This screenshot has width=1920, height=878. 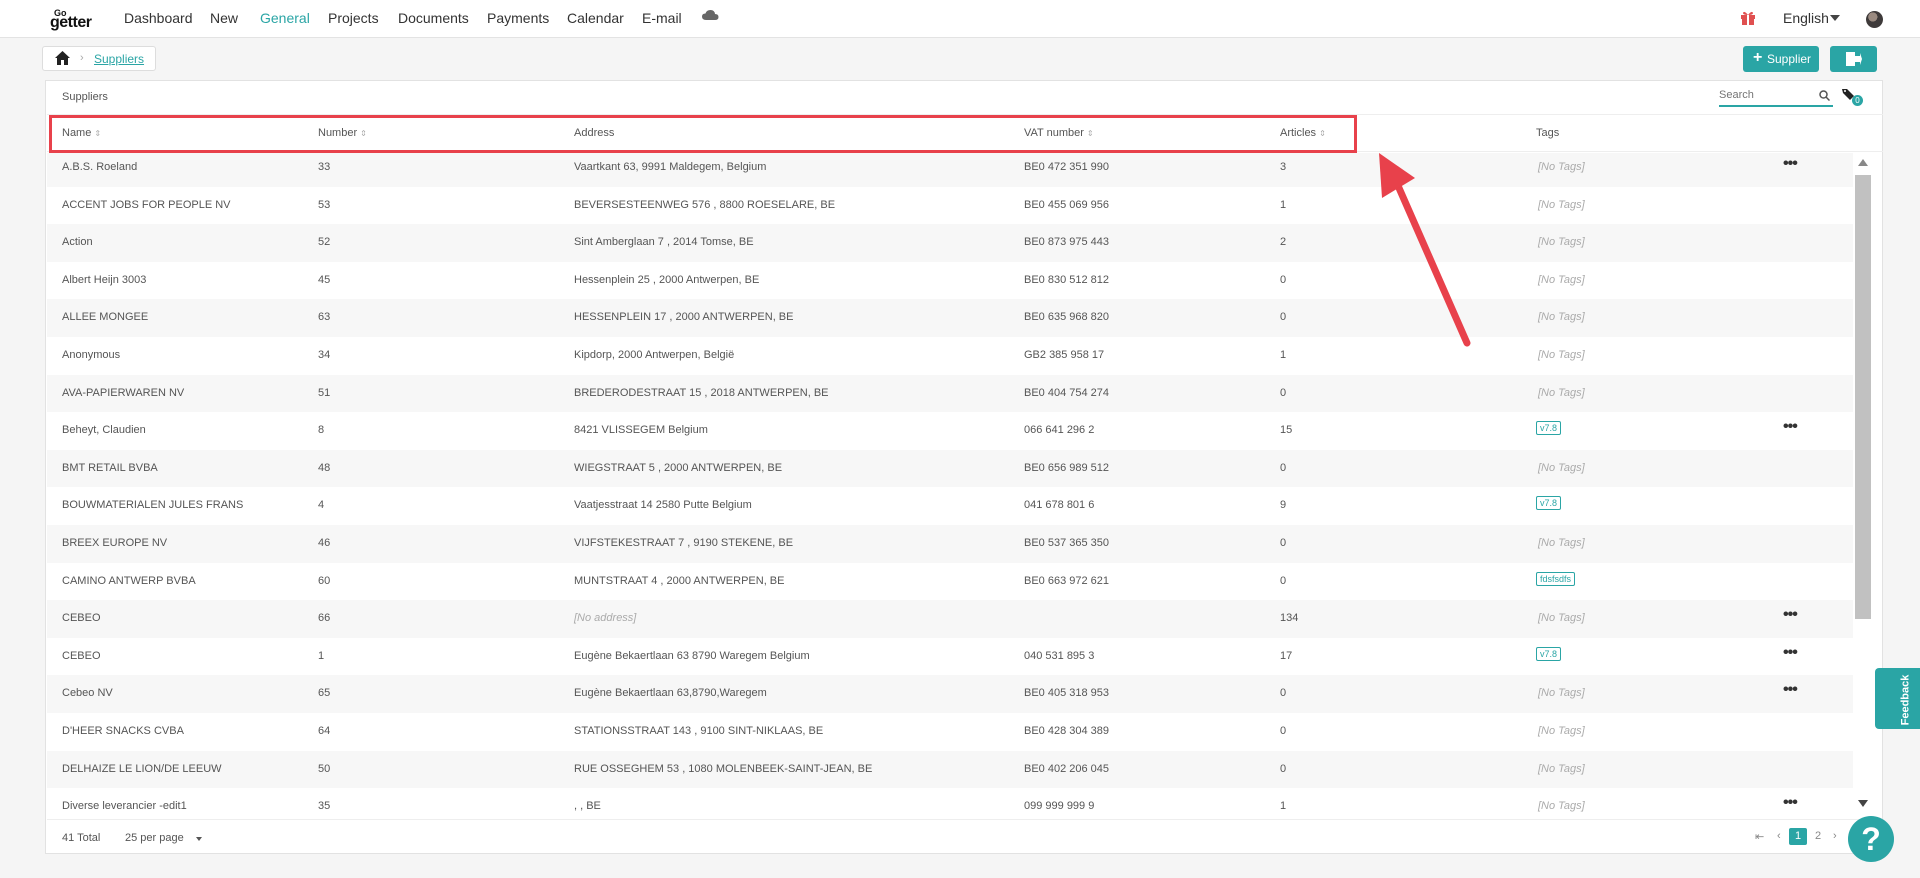 I want to click on nav-general: General, so click(x=285, y=18).